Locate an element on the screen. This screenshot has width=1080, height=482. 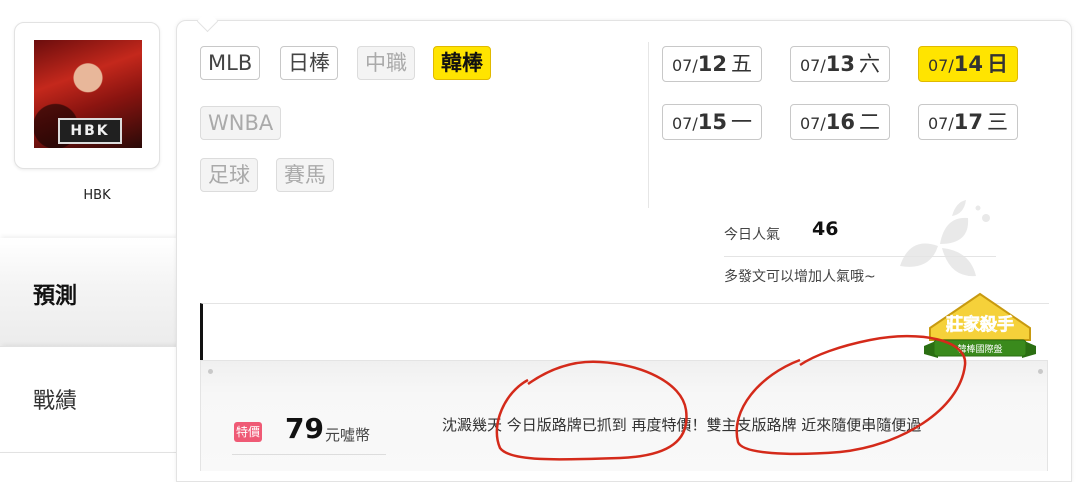
date-day: 15 is located at coordinates (712, 122).